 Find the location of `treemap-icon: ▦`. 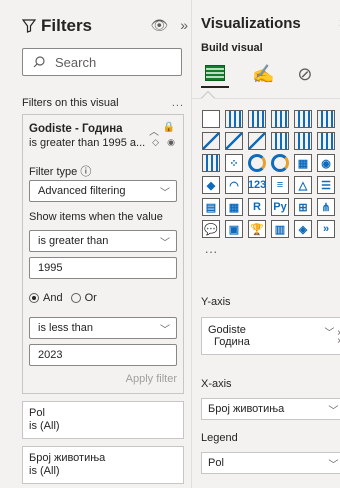

treemap-icon: ▦ is located at coordinates (303, 163).